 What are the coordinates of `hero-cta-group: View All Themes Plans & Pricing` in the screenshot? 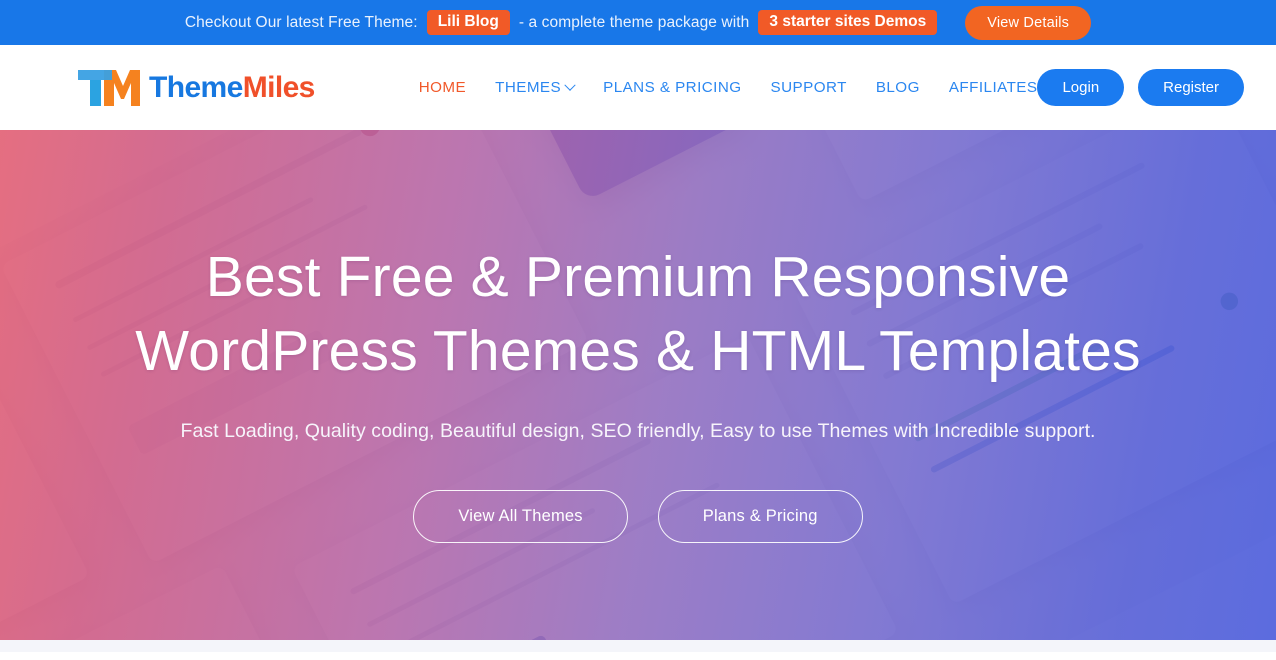 It's located at (638, 517).